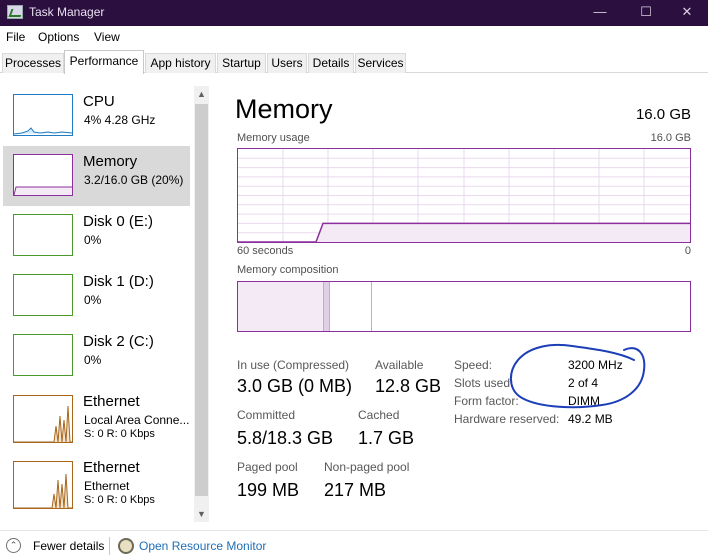 This screenshot has height=560, width=708. What do you see at coordinates (295, 386) in the screenshot?
I see `in-use-value: 3.0 GB (0 MB)` at bounding box center [295, 386].